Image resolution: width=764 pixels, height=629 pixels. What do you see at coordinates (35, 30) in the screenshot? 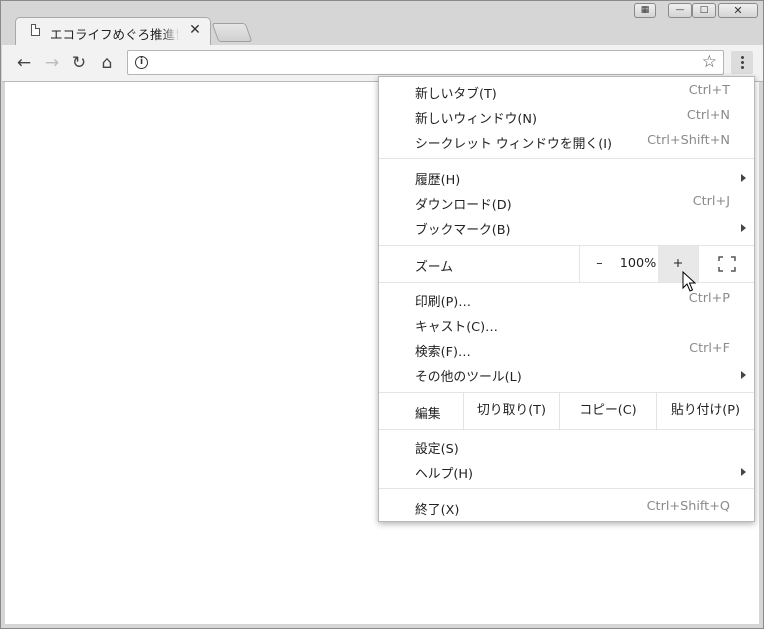
I see `document-icon` at bounding box center [35, 30].